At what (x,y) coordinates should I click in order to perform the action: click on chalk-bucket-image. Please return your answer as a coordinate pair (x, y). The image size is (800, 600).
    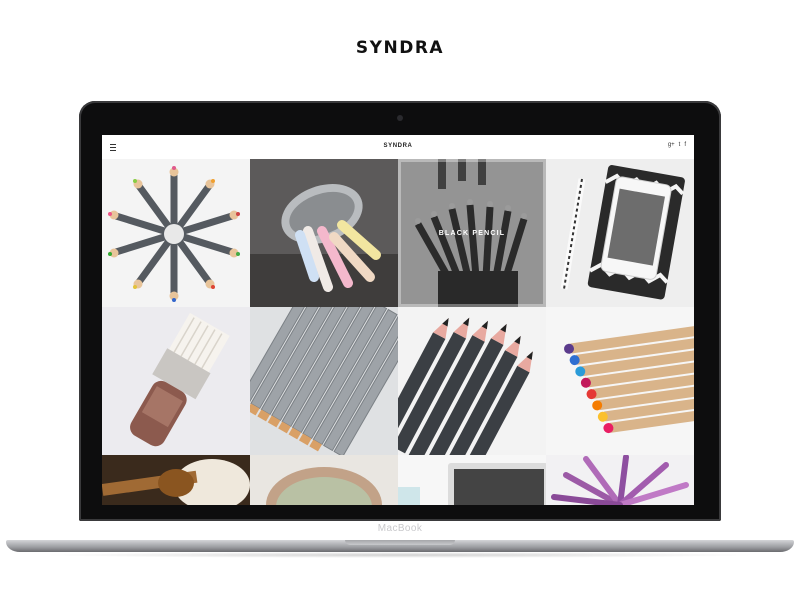
    Looking at the image, I should click on (324, 233).